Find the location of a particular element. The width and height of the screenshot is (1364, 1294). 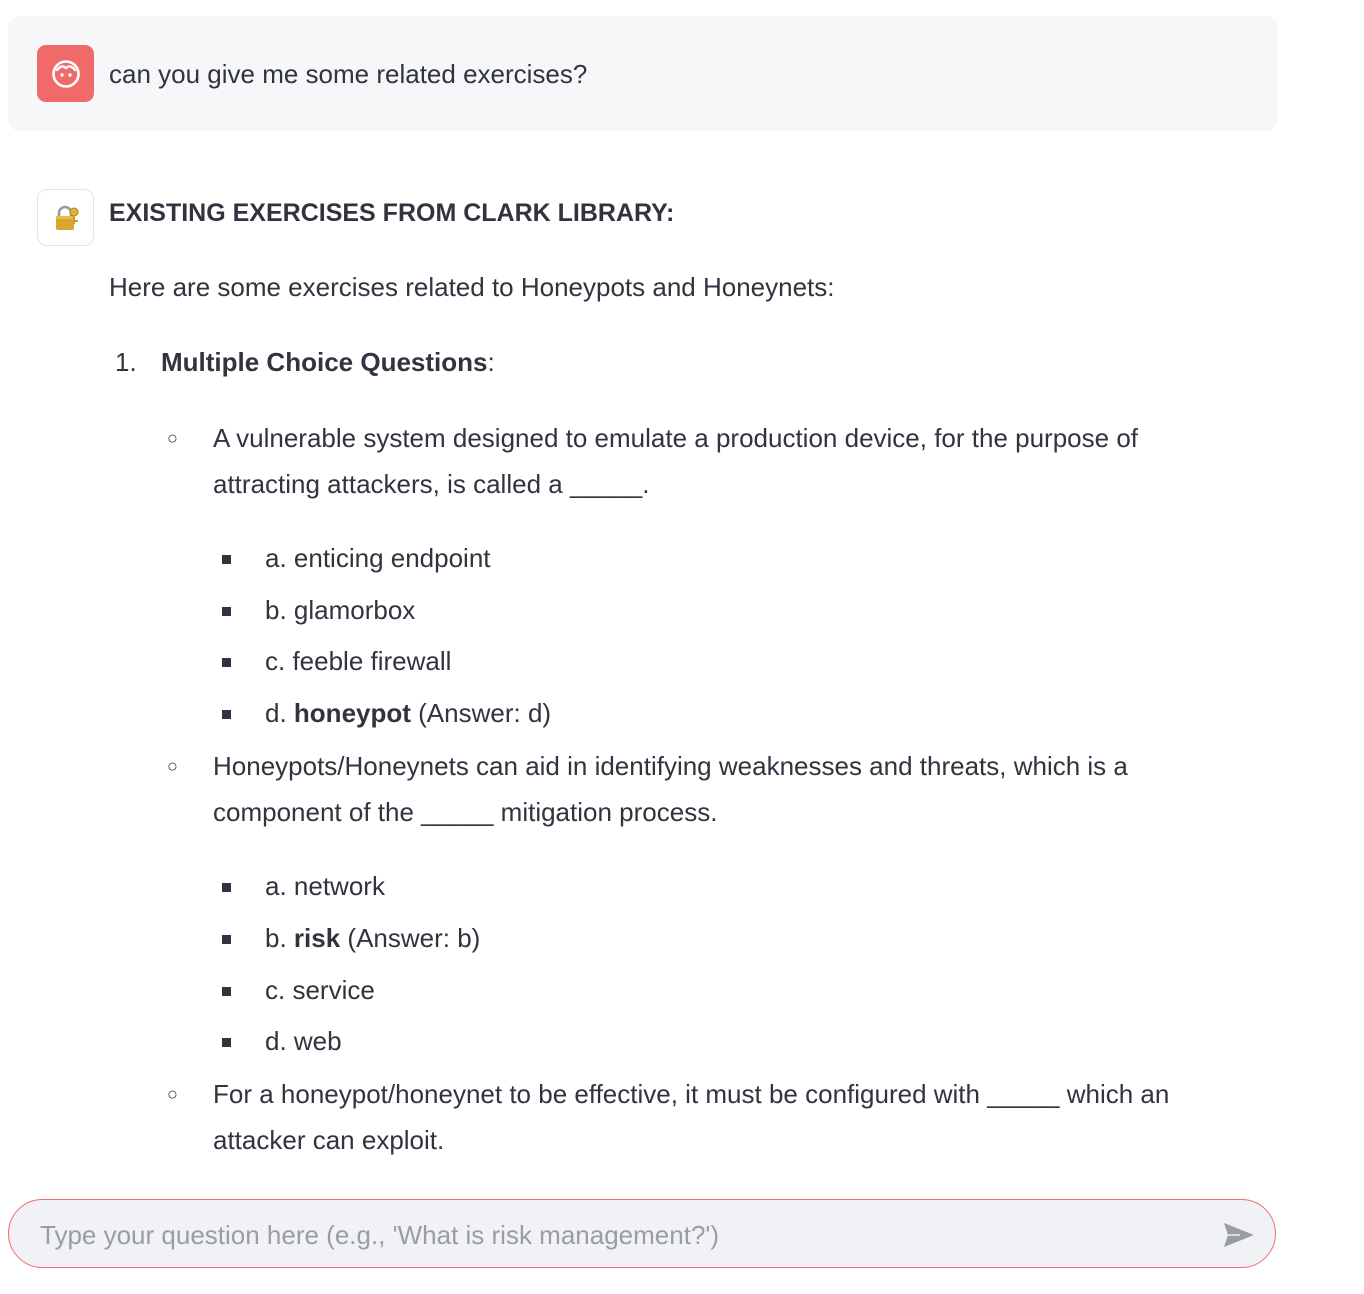

option-item: b. risk (Answer: b) is located at coordinates (351, 938).